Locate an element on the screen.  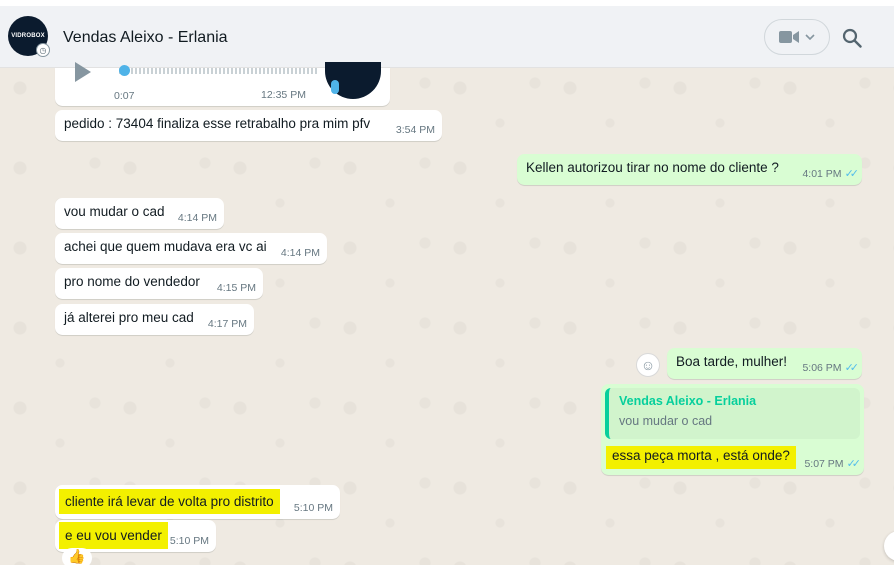
message-bubble-incoming: pro nome do vendedor 4:15 PM is located at coordinates (159, 283).